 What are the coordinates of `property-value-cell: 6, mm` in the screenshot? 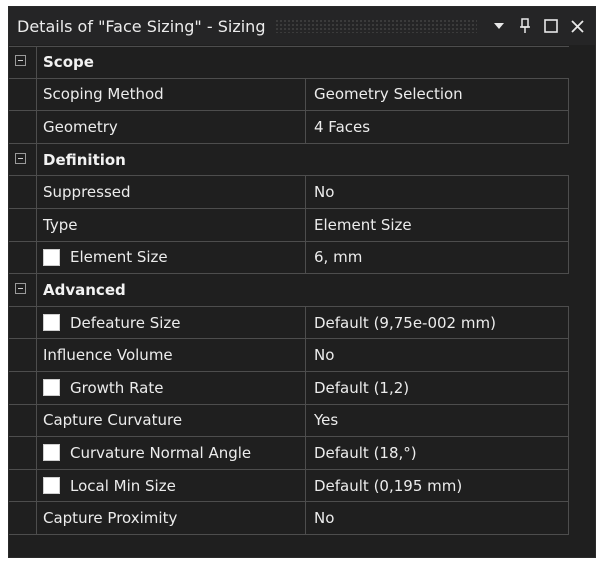 It's located at (437, 257).